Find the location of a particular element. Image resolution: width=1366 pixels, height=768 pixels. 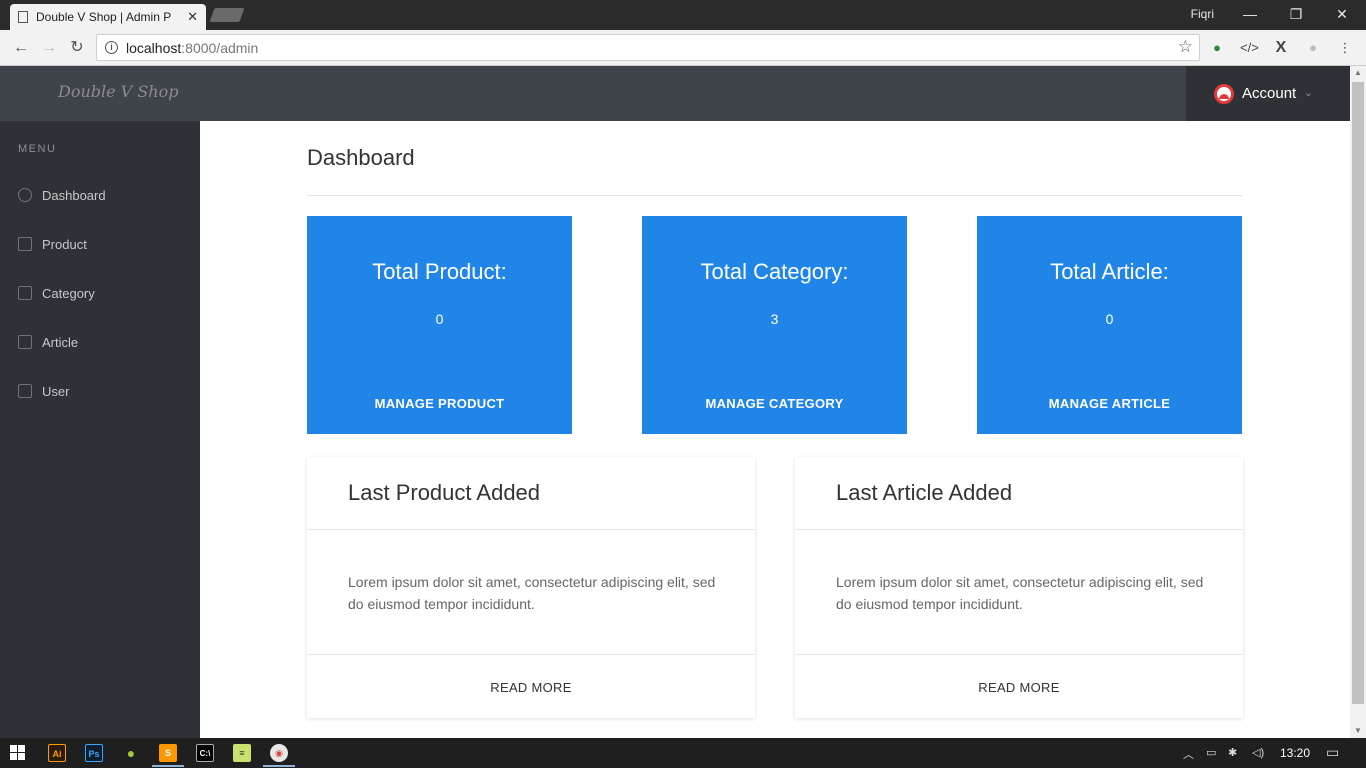

browser-tab: Double V Shop | Admin P ✕ is located at coordinates (108, 17).